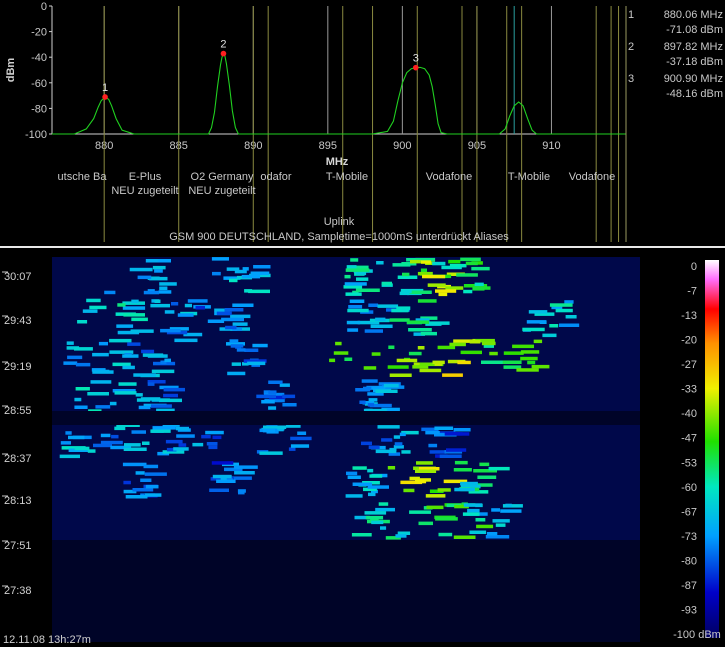 The width and height of the screenshot is (725, 647). What do you see at coordinates (402, 146) in the screenshot?
I see `x-tick-label: 900` at bounding box center [402, 146].